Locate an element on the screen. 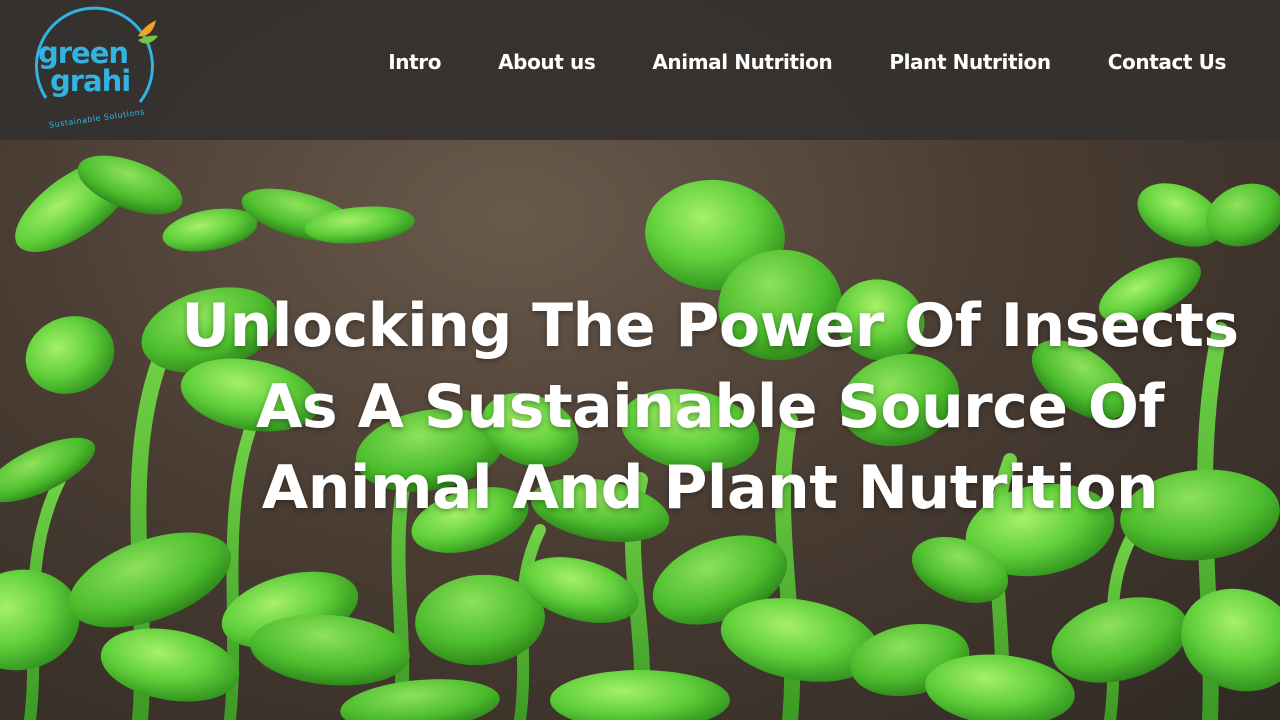  nav-item-intro: Intro is located at coordinates (414, 62).